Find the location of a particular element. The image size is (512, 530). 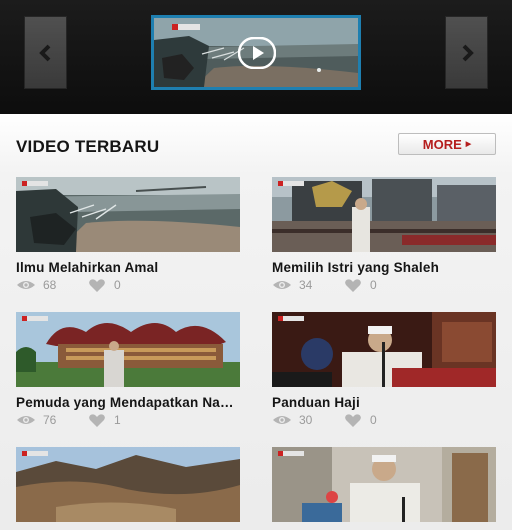

play-icon is located at coordinates (257, 53).